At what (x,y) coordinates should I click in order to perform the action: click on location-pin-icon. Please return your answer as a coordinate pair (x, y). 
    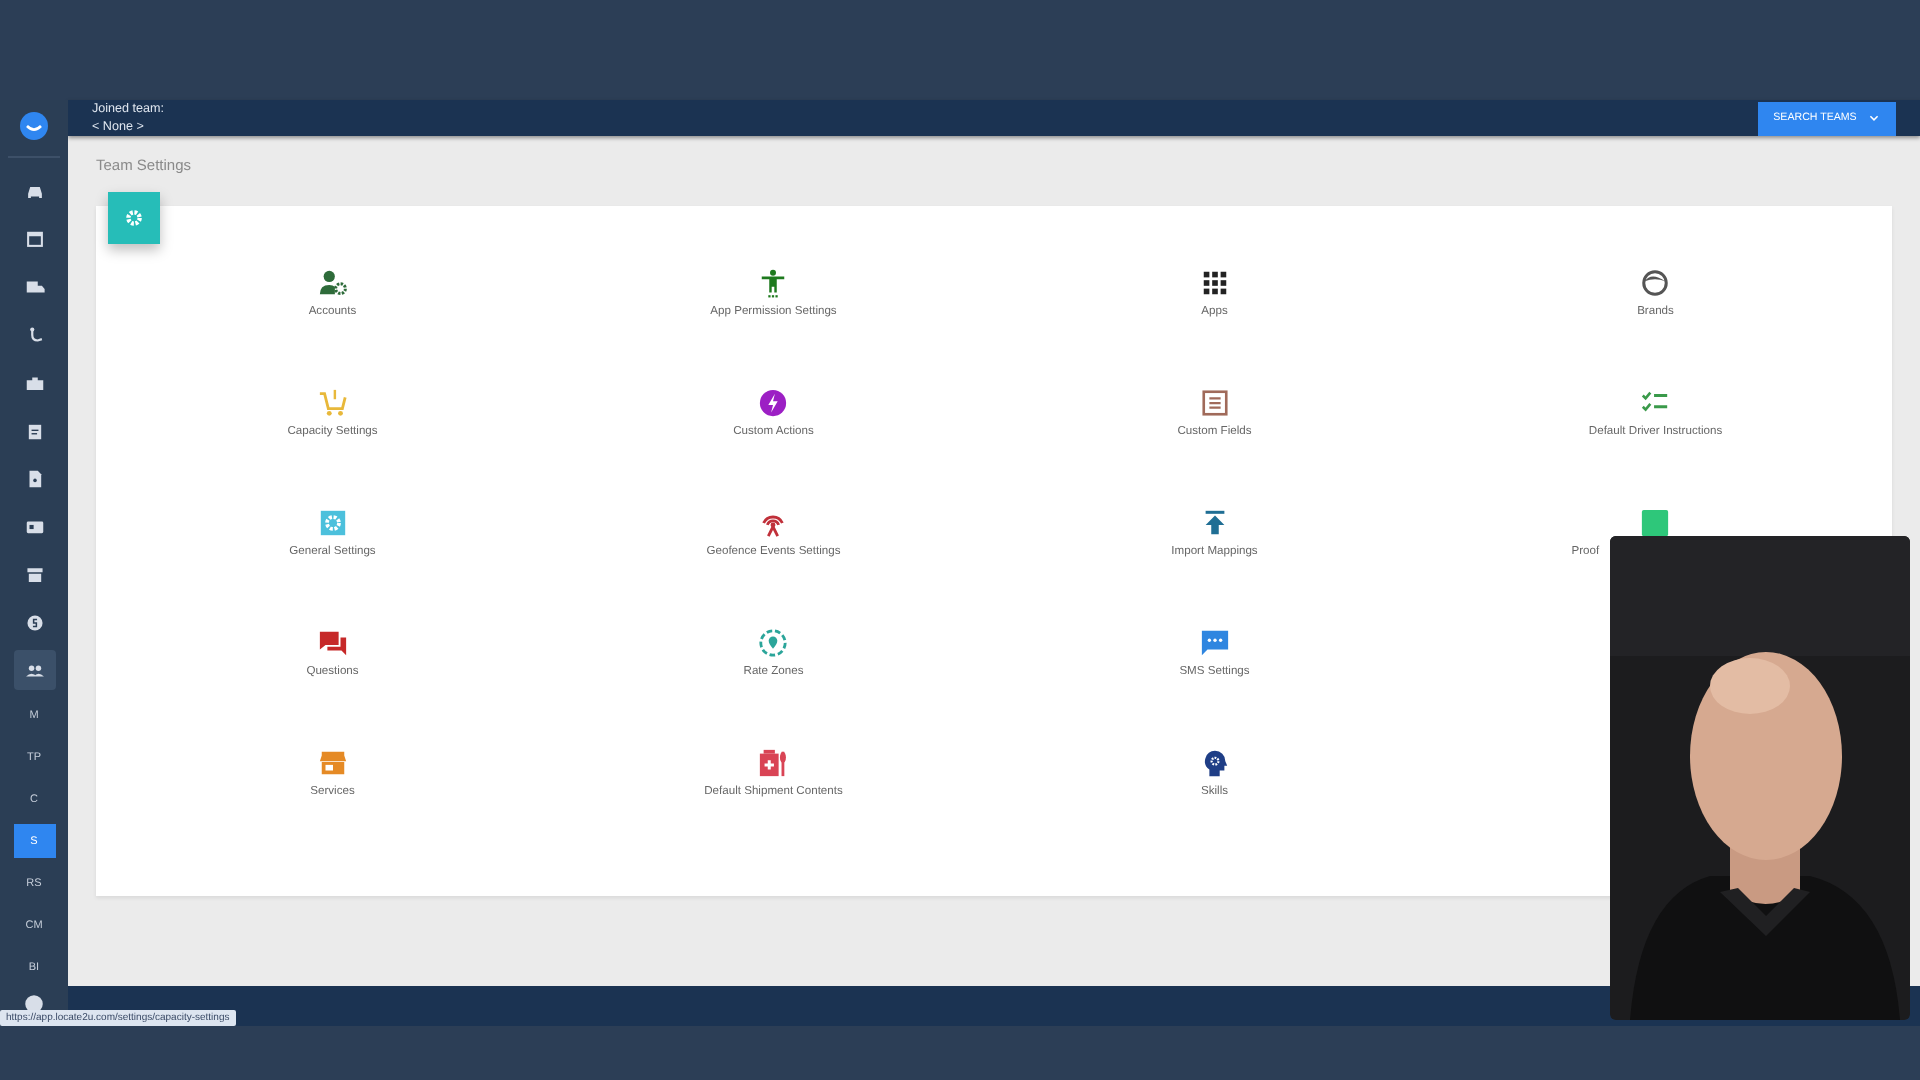
    Looking at the image, I should click on (773, 643).